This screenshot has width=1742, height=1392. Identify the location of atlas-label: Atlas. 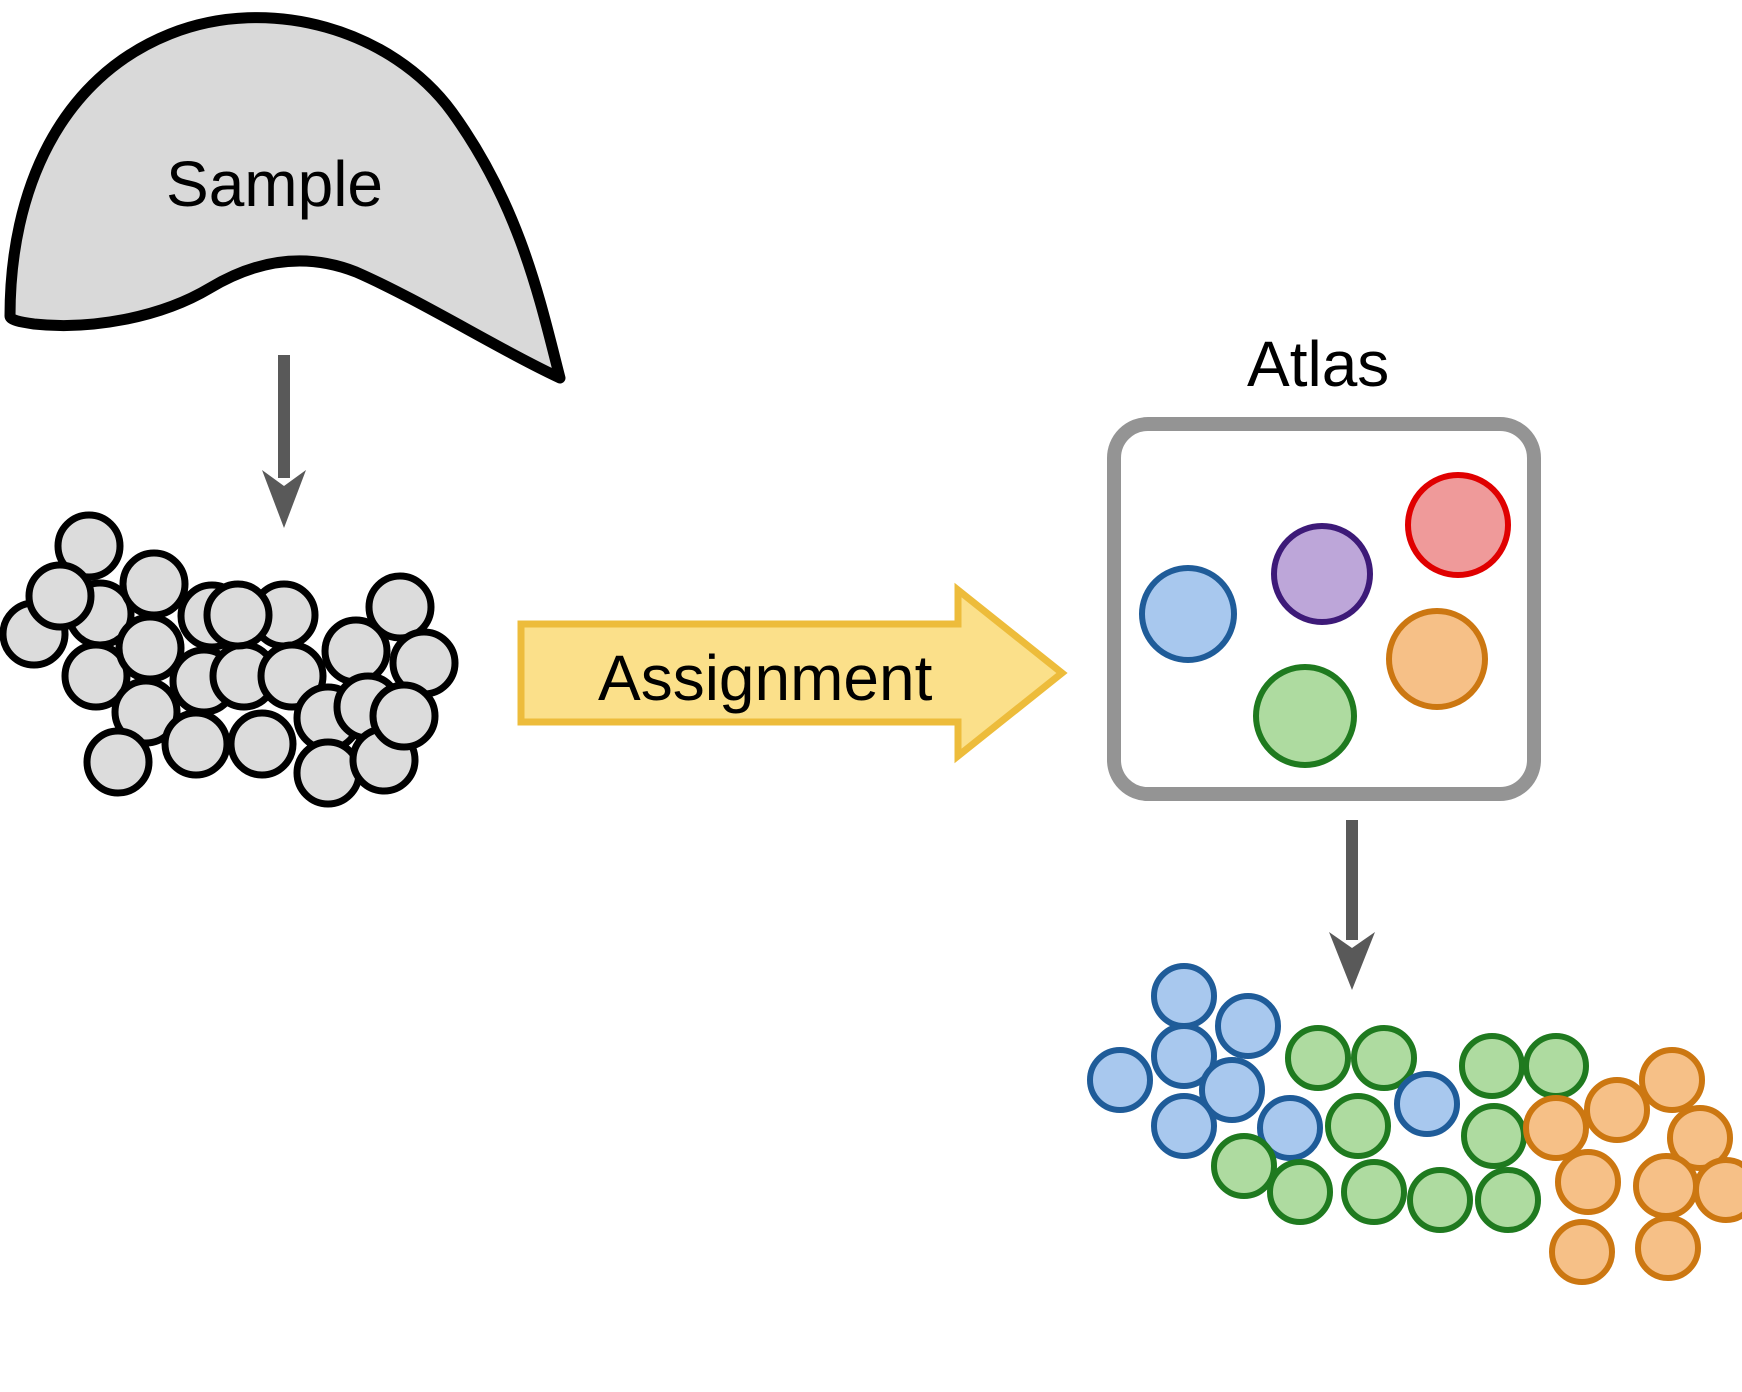
(1318, 364).